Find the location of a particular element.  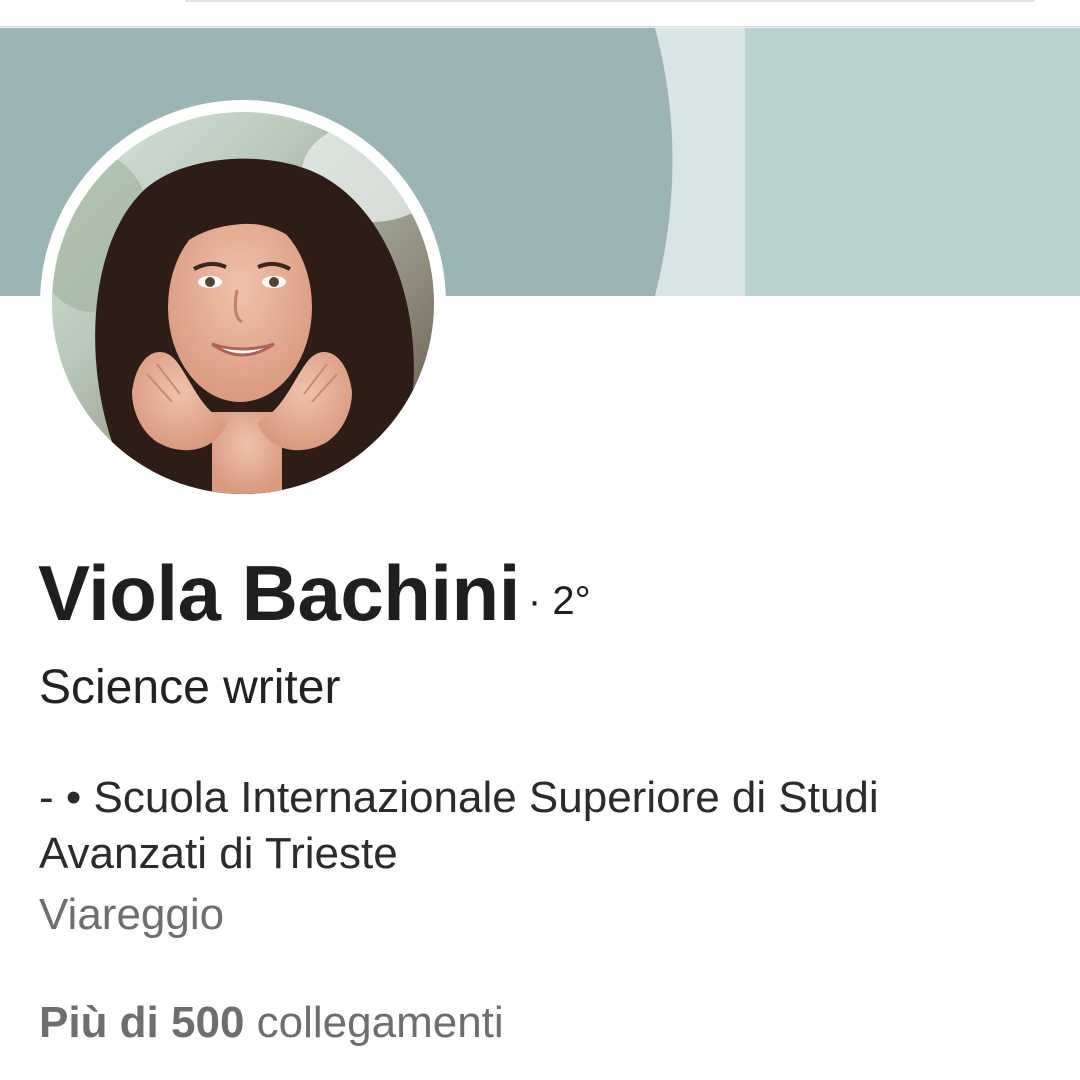

profile-avatar is located at coordinates (243, 303).